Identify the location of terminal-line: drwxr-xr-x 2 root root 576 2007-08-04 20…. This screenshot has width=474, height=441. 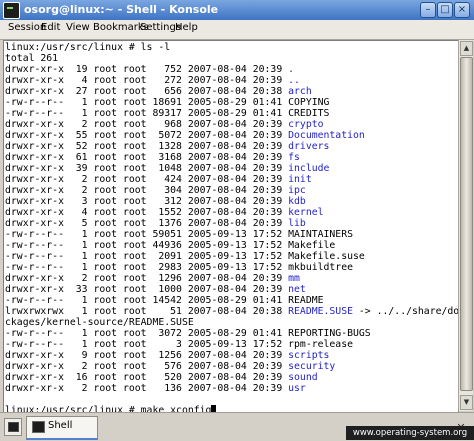
(170, 366).